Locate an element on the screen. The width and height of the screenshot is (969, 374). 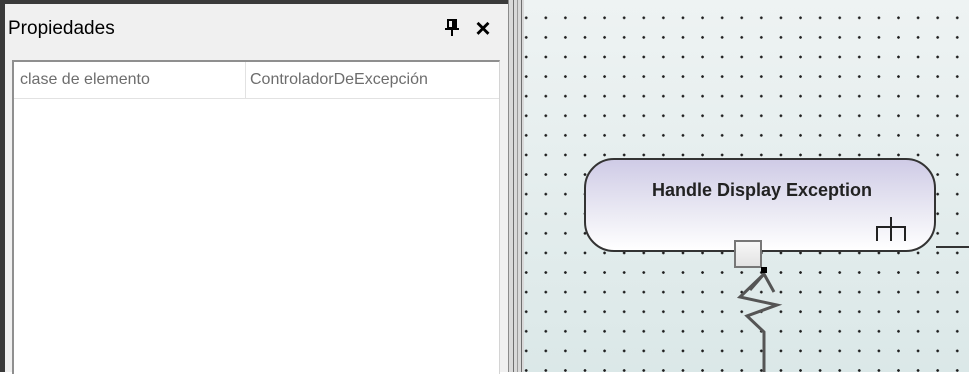
close-icon: × is located at coordinates (483, 28).